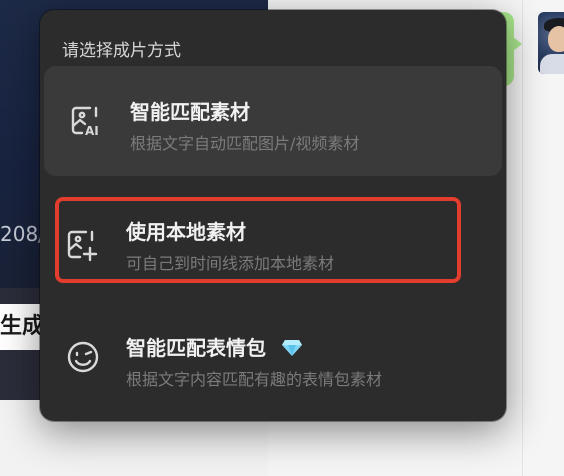 The image size is (564, 476). I want to click on item-title: 智能匹配素材, so click(190, 112).